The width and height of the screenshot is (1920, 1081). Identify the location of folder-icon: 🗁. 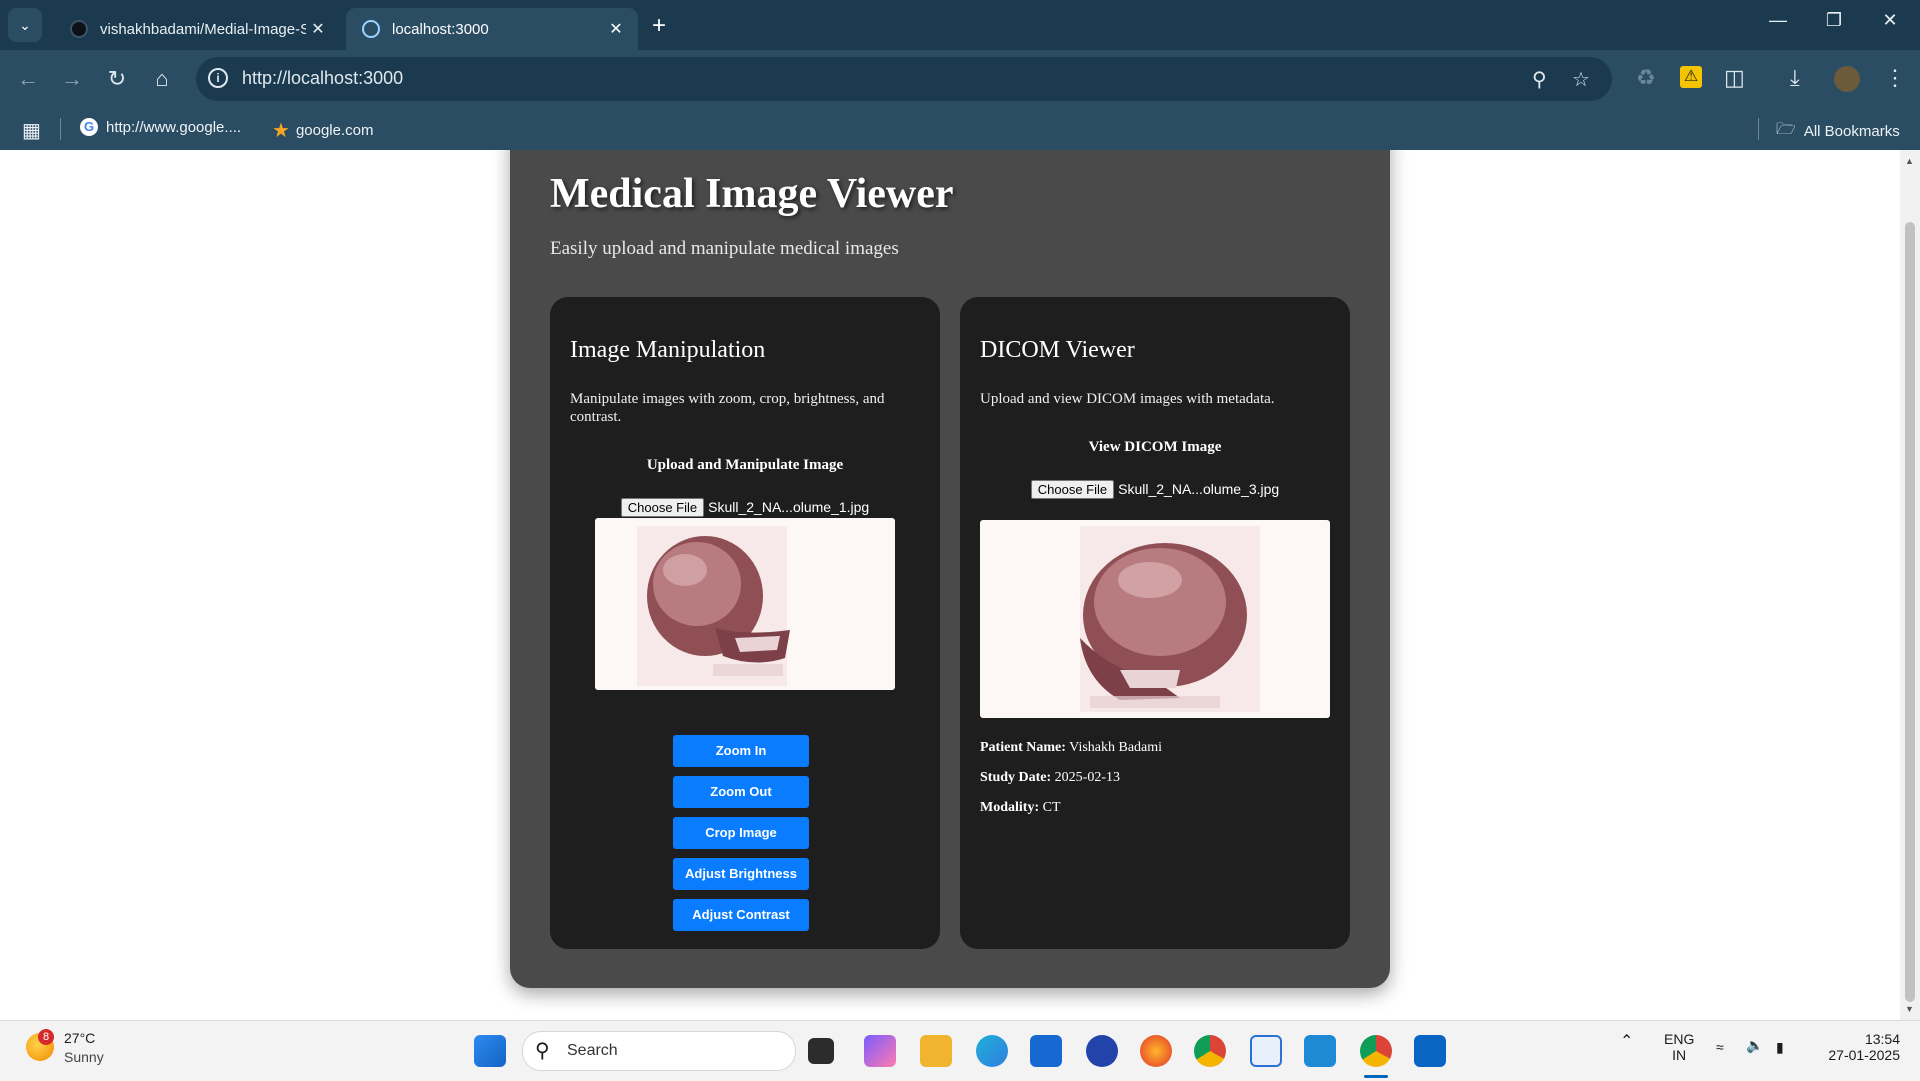
(1786, 129).